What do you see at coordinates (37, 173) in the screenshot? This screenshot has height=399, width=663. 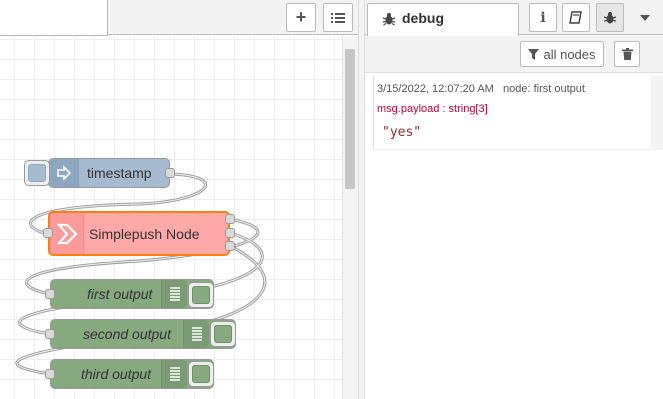 I see `inject-button` at bounding box center [37, 173].